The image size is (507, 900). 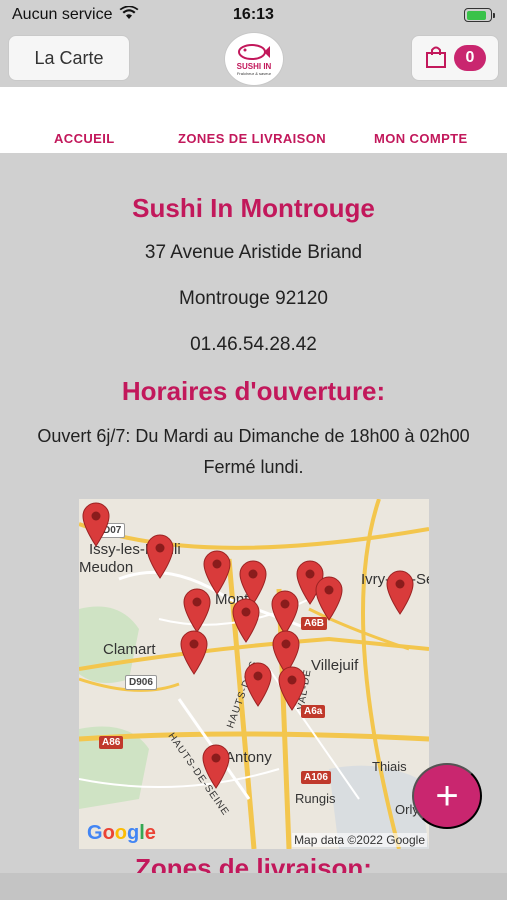 What do you see at coordinates (253, 208) in the screenshot?
I see `restaurant-name: Sushi In Montrouge` at bounding box center [253, 208].